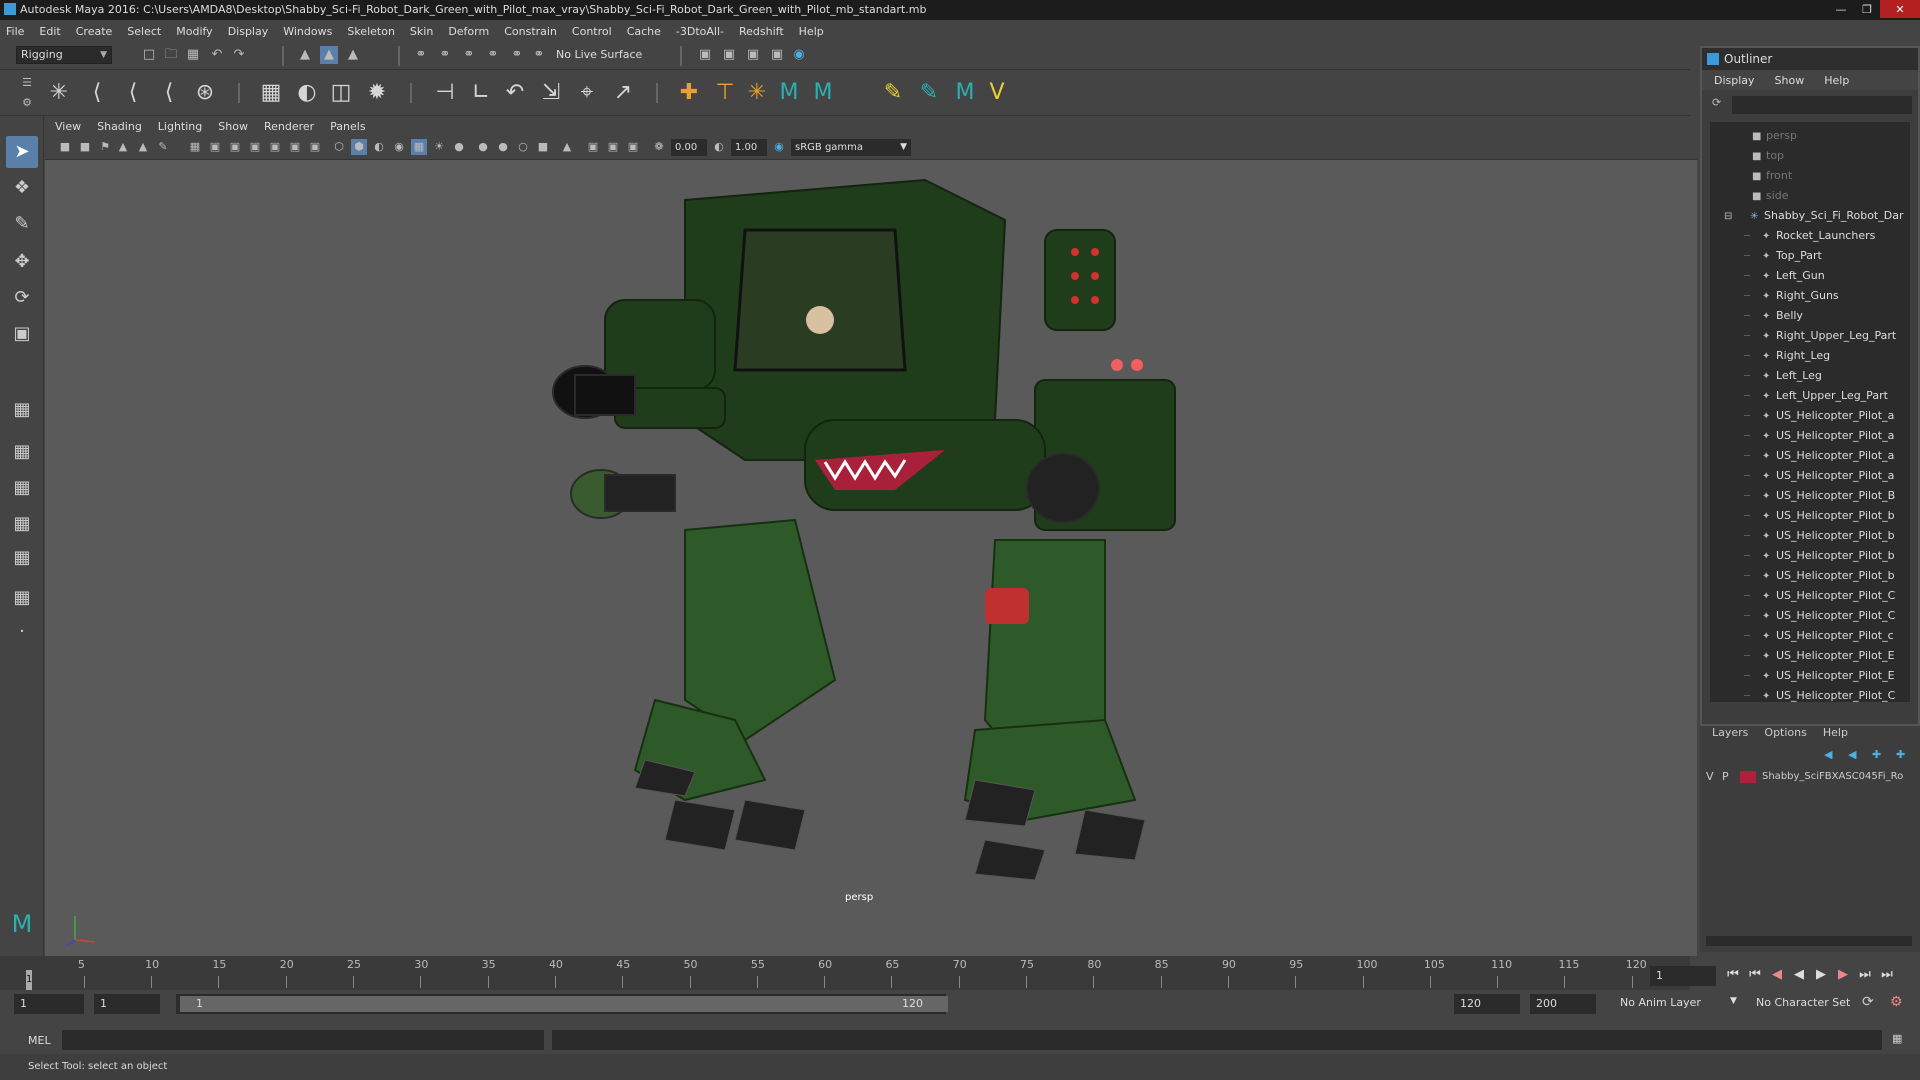 Image resolution: width=1920 pixels, height=1080 pixels. What do you see at coordinates (239, 55) in the screenshot?
I see `redo-icon: ↷` at bounding box center [239, 55].